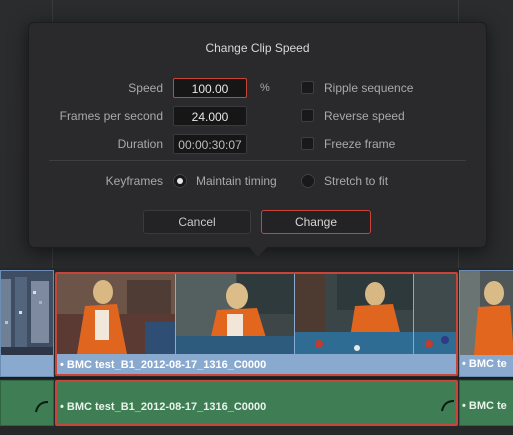 This screenshot has width=513, height=435. Describe the element at coordinates (356, 181) in the screenshot. I see `stretch-to-fit-label: Stretch to fit` at that location.